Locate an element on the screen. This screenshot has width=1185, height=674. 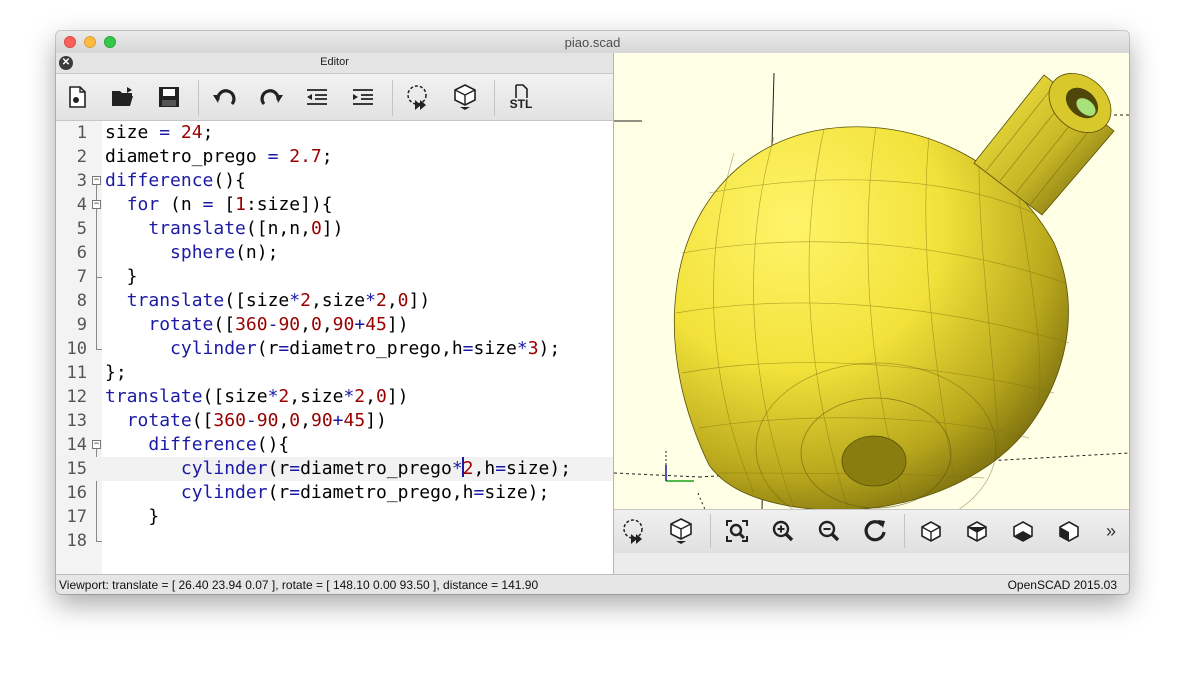
line-number: 5 is located at coordinates (81, 229).